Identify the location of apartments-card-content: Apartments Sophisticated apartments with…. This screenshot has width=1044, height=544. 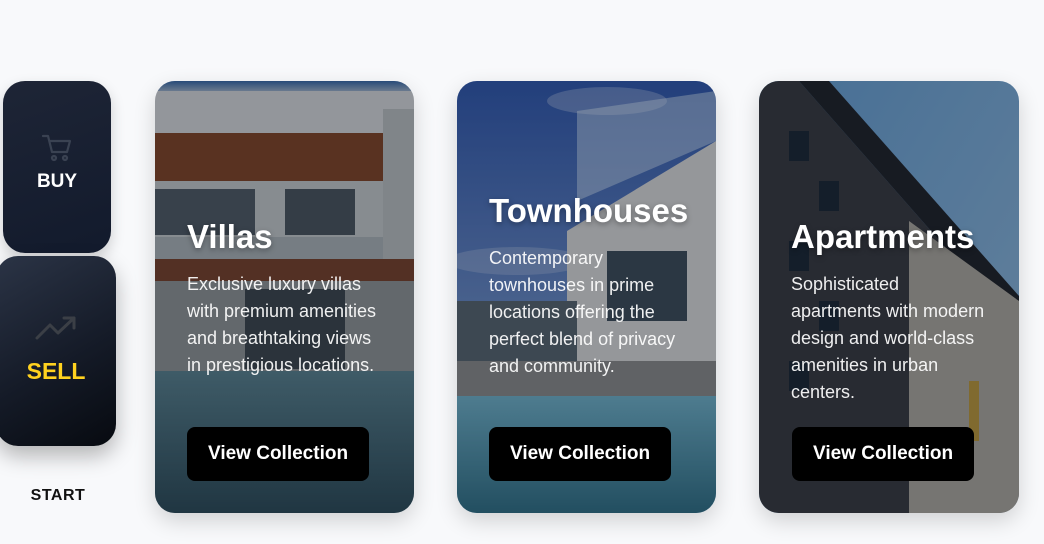
(892, 312).